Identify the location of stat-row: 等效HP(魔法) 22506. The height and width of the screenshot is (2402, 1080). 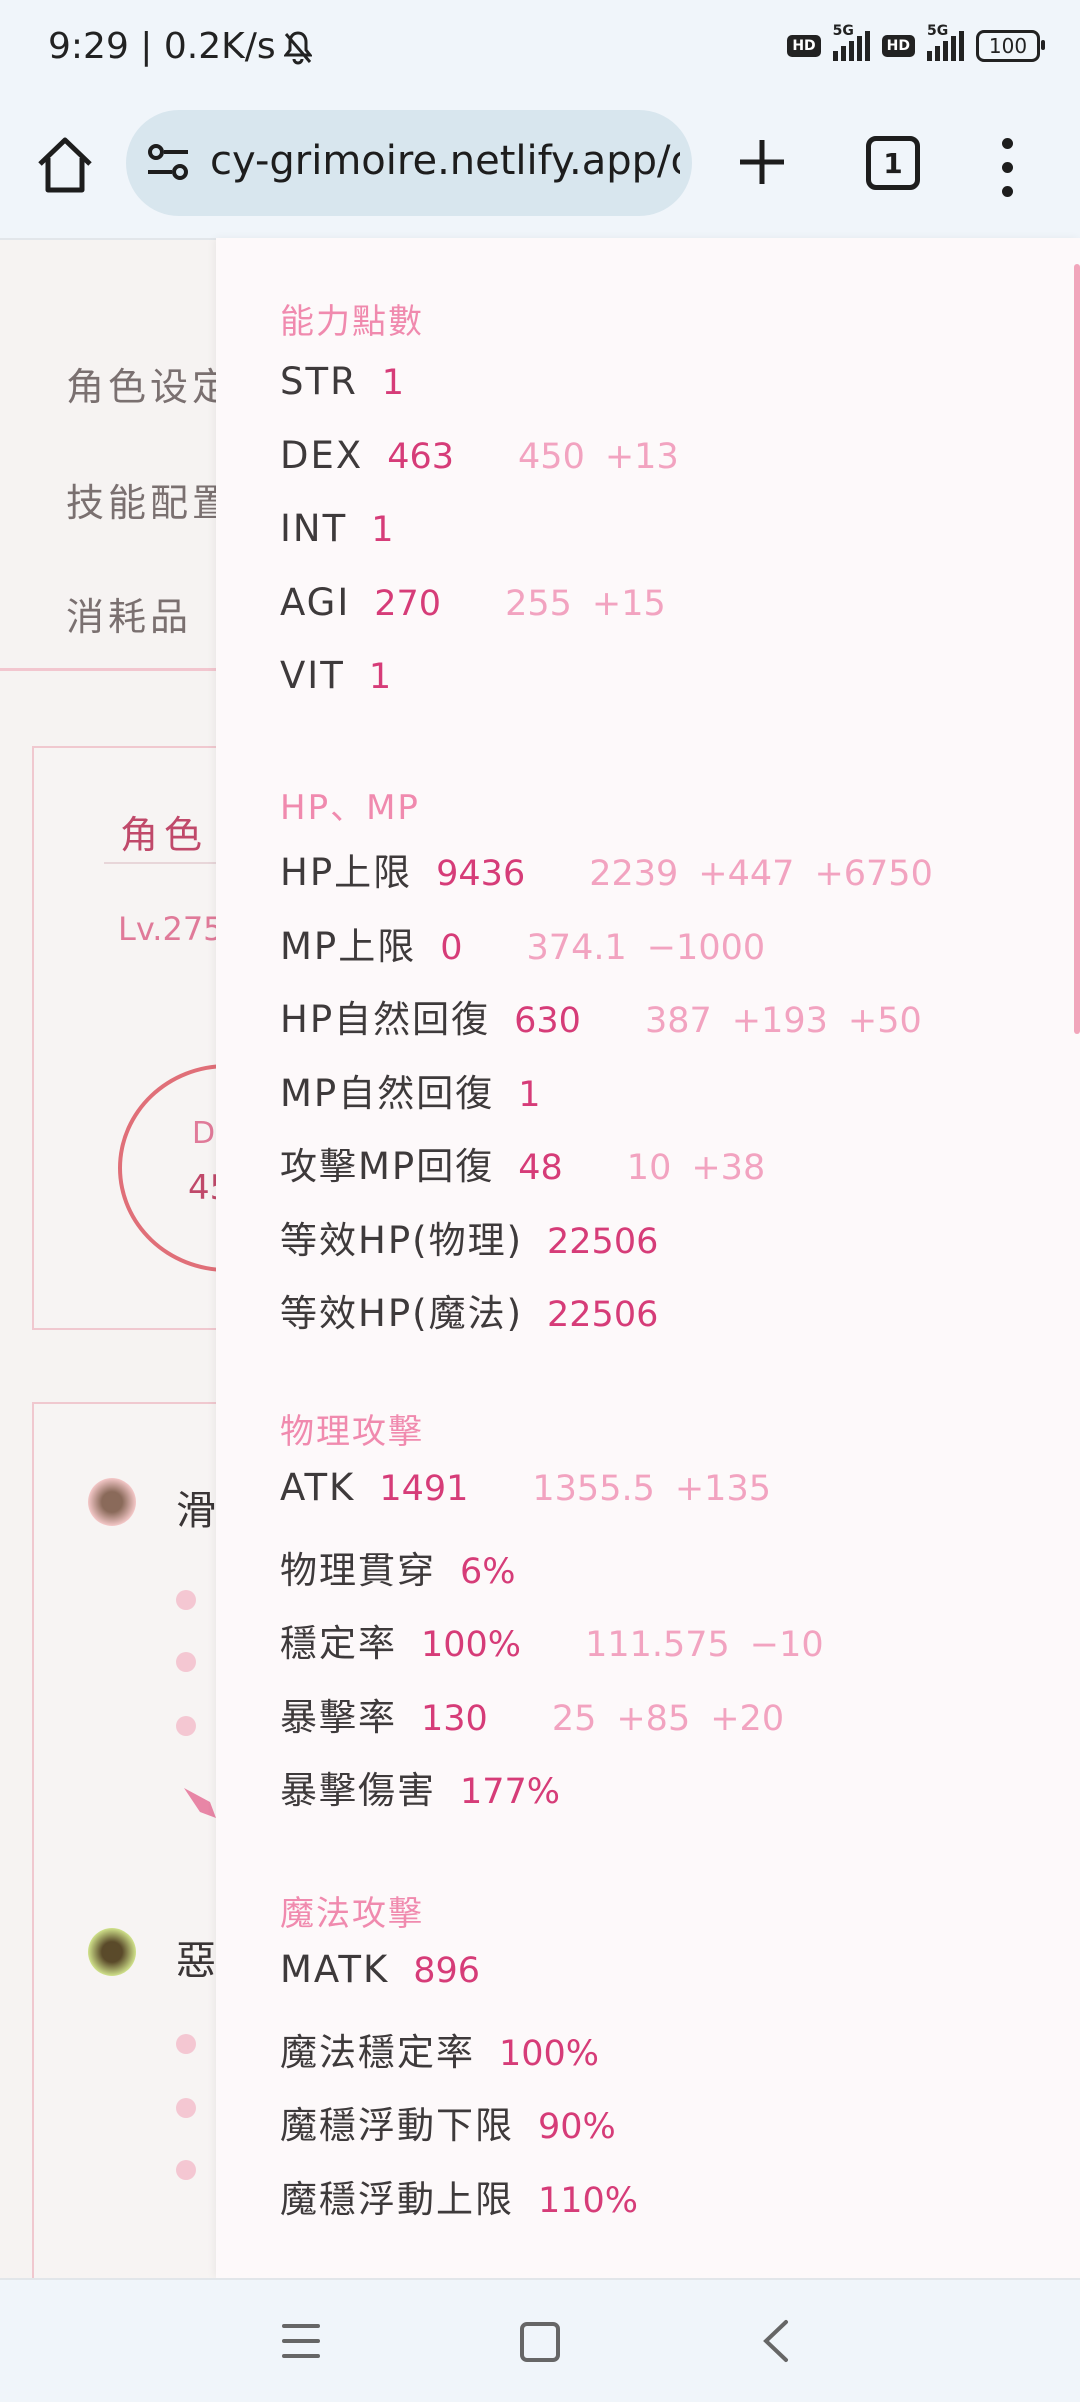
(469, 1310).